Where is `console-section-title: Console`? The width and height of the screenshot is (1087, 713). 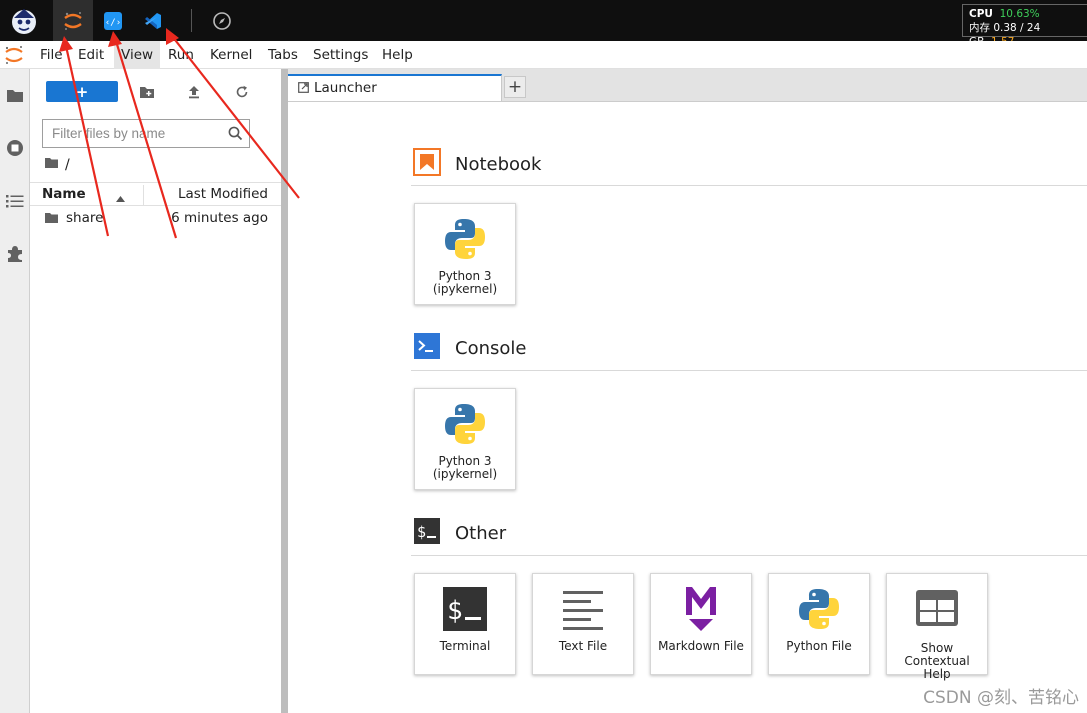
console-section-title: Console is located at coordinates (491, 348).